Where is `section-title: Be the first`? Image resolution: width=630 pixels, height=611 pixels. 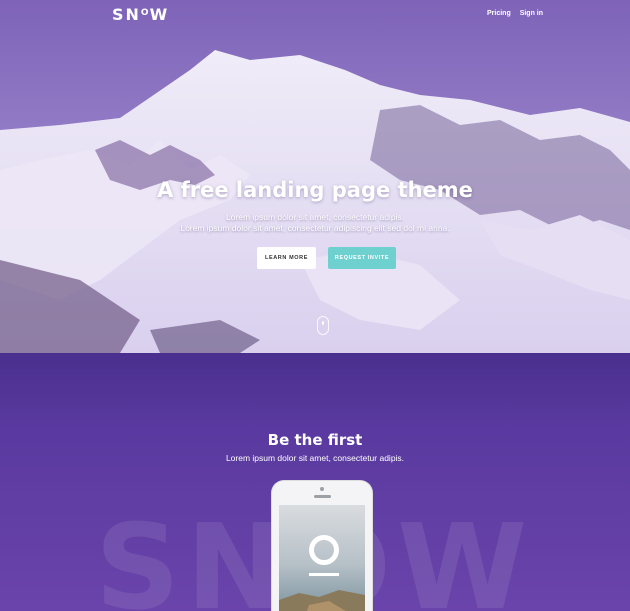 section-title: Be the first is located at coordinates (315, 440).